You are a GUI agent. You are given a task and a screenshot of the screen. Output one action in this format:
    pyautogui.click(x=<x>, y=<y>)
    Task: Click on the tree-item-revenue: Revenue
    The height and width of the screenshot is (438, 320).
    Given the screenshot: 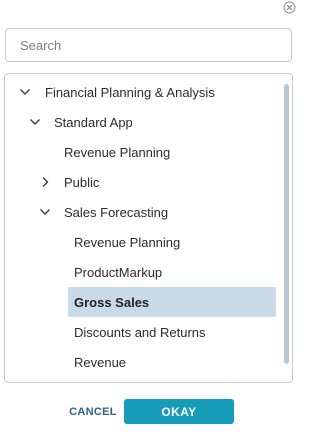 What is the action you would take?
    pyautogui.click(x=141, y=362)
    